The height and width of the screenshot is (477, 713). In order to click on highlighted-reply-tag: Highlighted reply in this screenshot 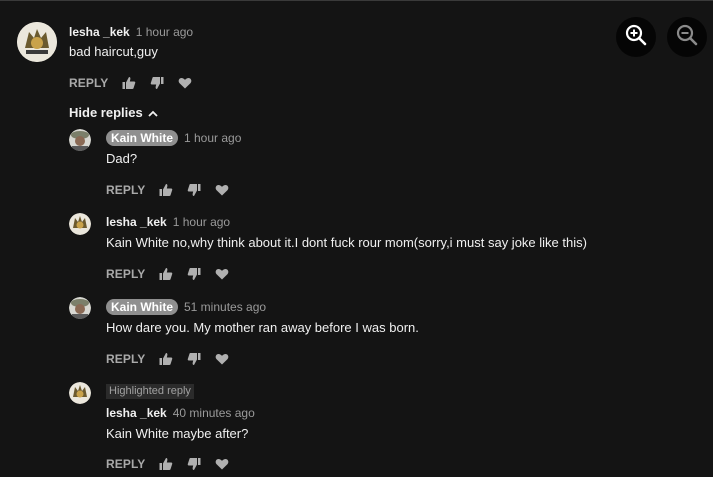, I will do `click(150, 391)`.